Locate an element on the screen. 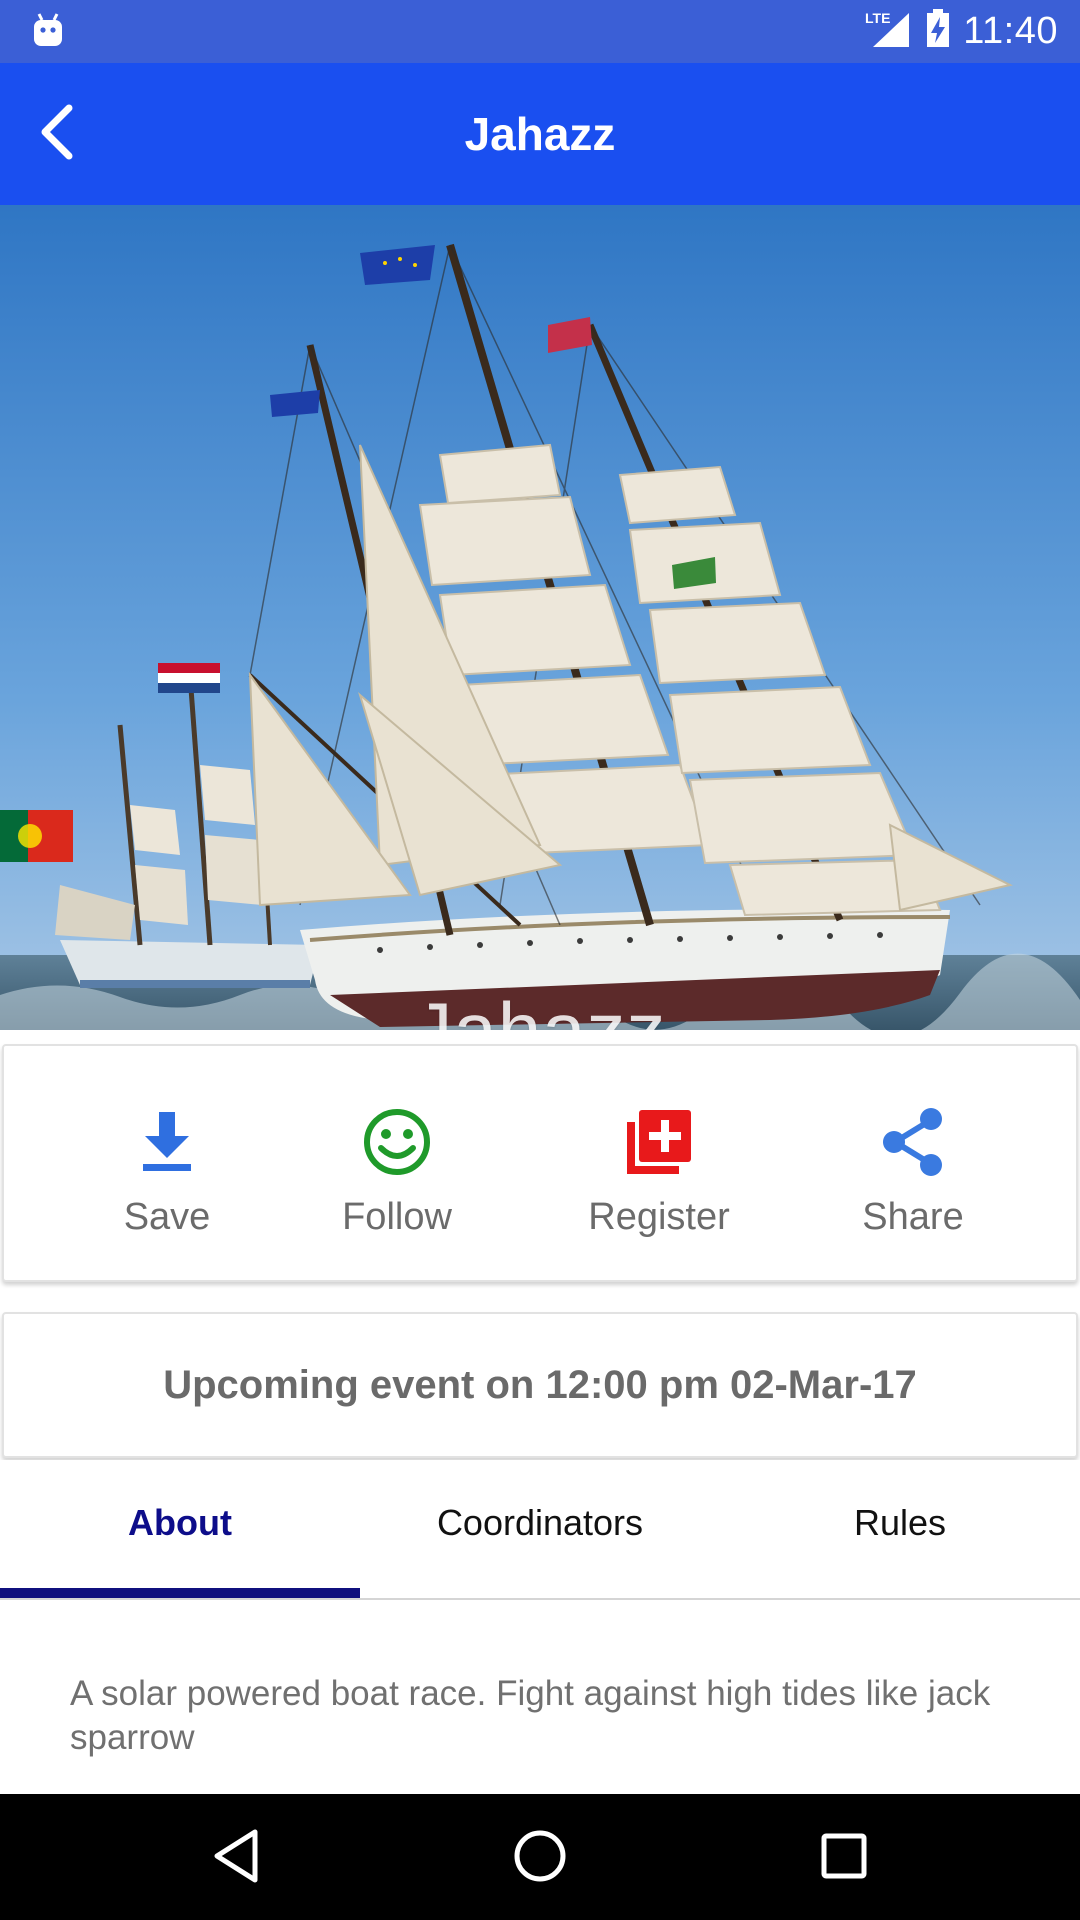 The image size is (1080, 1920). svg-text: LTE is located at coordinates (877, 18).